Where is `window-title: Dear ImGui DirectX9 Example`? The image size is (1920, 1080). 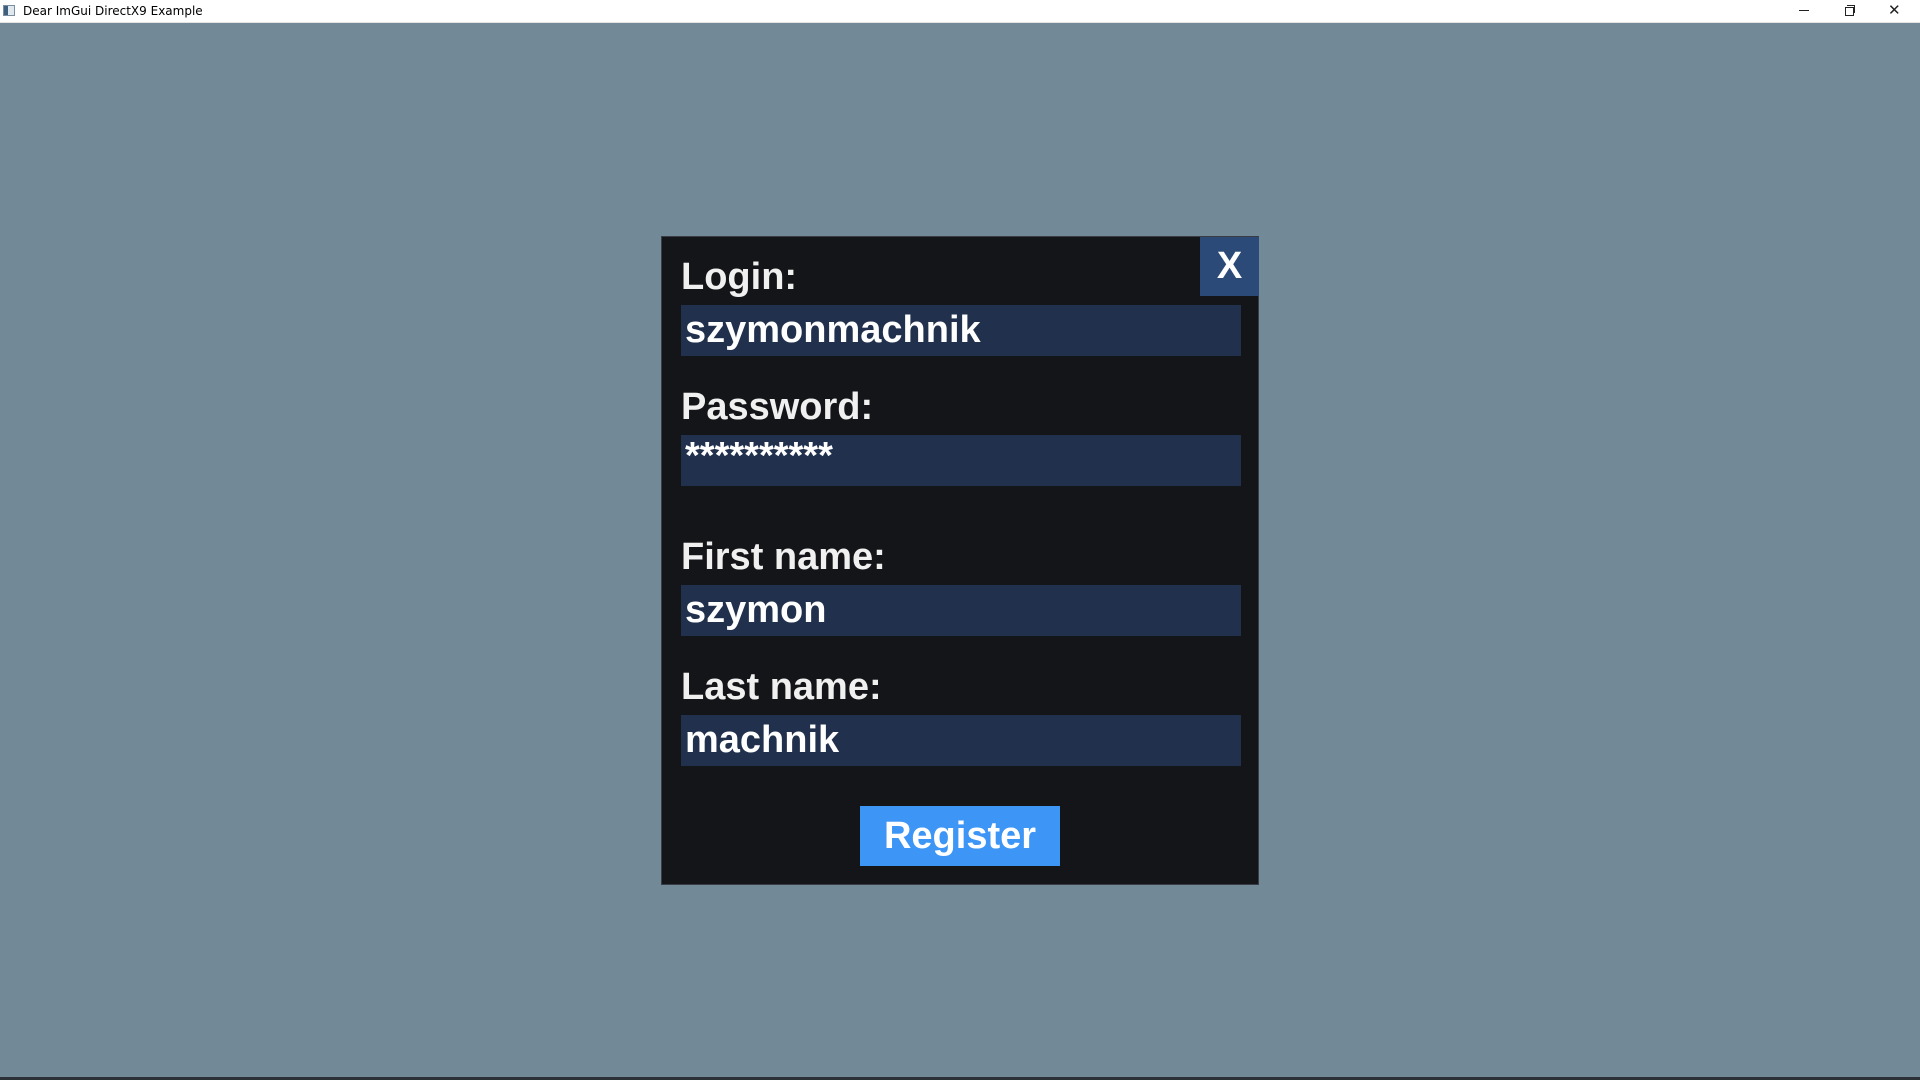 window-title: Dear ImGui DirectX9 Example is located at coordinates (113, 11).